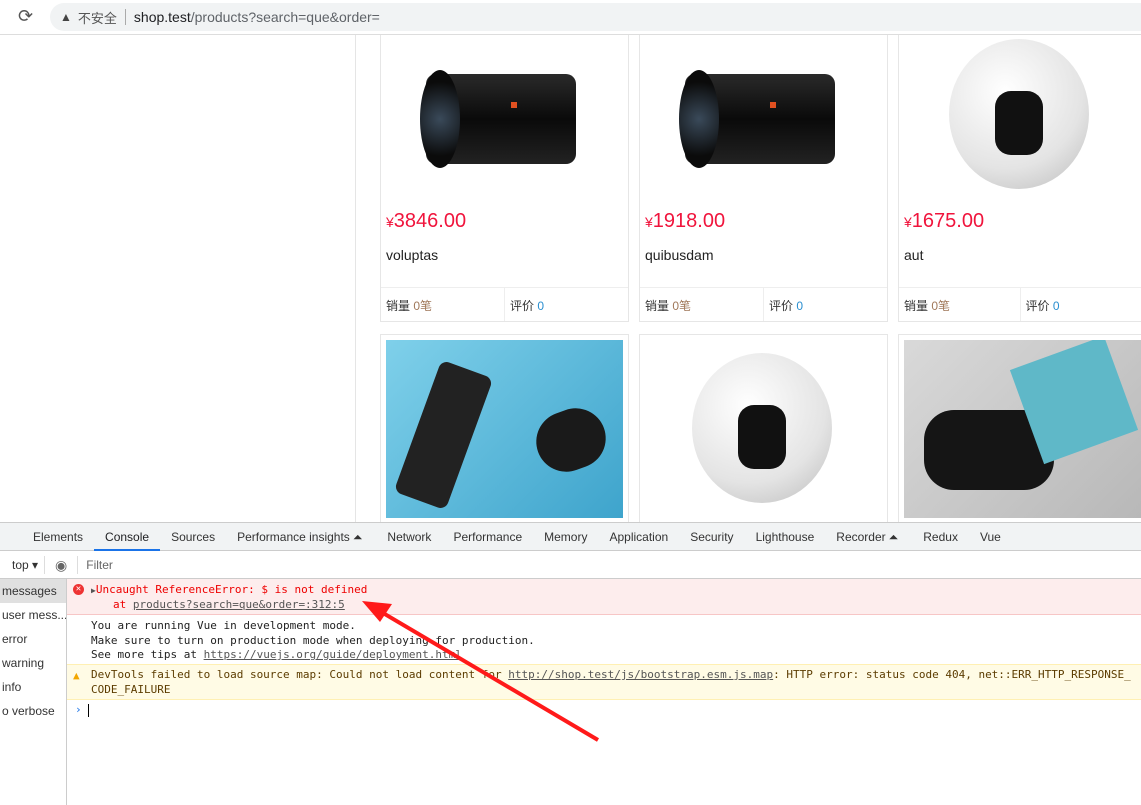 Image resolution: width=1141 pixels, height=805 pixels. What do you see at coordinates (293, 537) in the screenshot?
I see `tab-performance-insights: Performance insights` at bounding box center [293, 537].